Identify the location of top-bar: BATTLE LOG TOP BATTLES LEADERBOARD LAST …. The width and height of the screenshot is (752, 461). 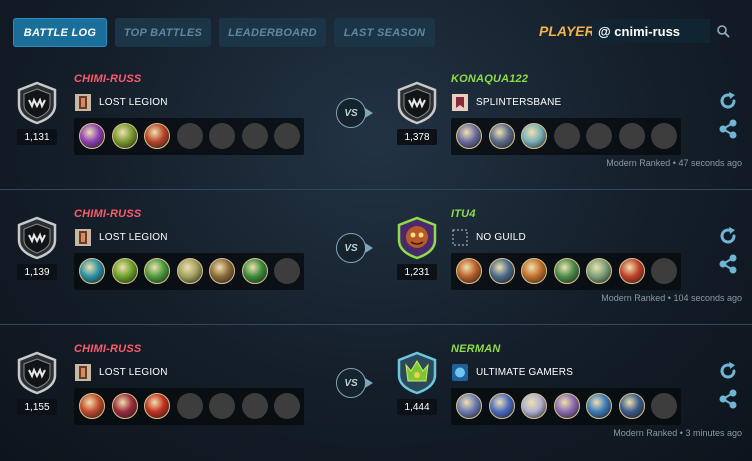
(376, 32).